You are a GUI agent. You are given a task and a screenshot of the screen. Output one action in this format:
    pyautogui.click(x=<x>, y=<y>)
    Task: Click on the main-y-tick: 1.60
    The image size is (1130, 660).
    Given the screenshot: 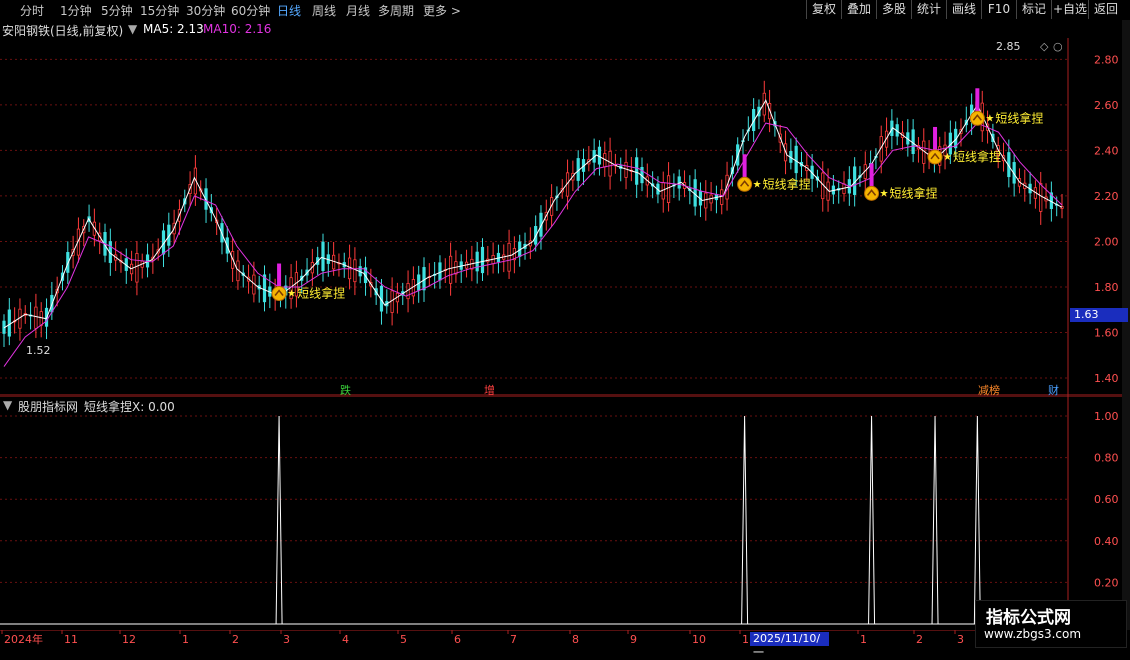 What is the action you would take?
    pyautogui.click(x=1106, y=332)
    